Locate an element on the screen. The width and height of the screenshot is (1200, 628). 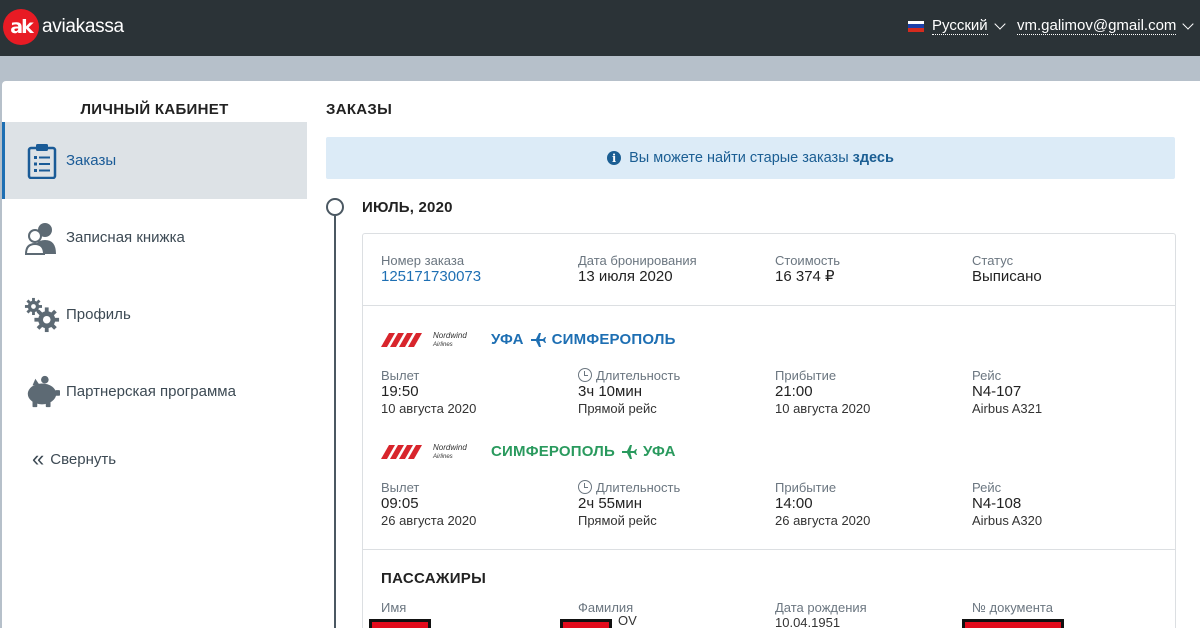
sidebar-item-label: Партнерская программа is located at coordinates (151, 391).